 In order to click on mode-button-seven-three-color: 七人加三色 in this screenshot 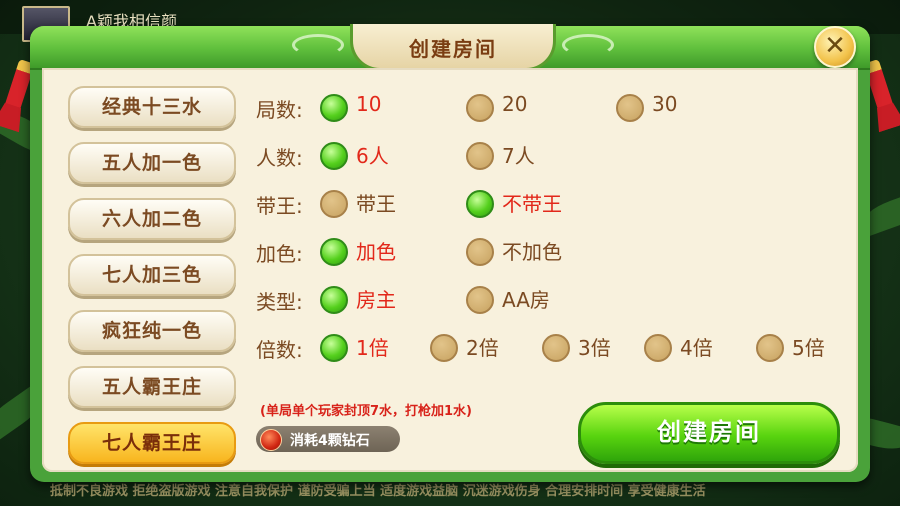, I will do `click(152, 275)`.